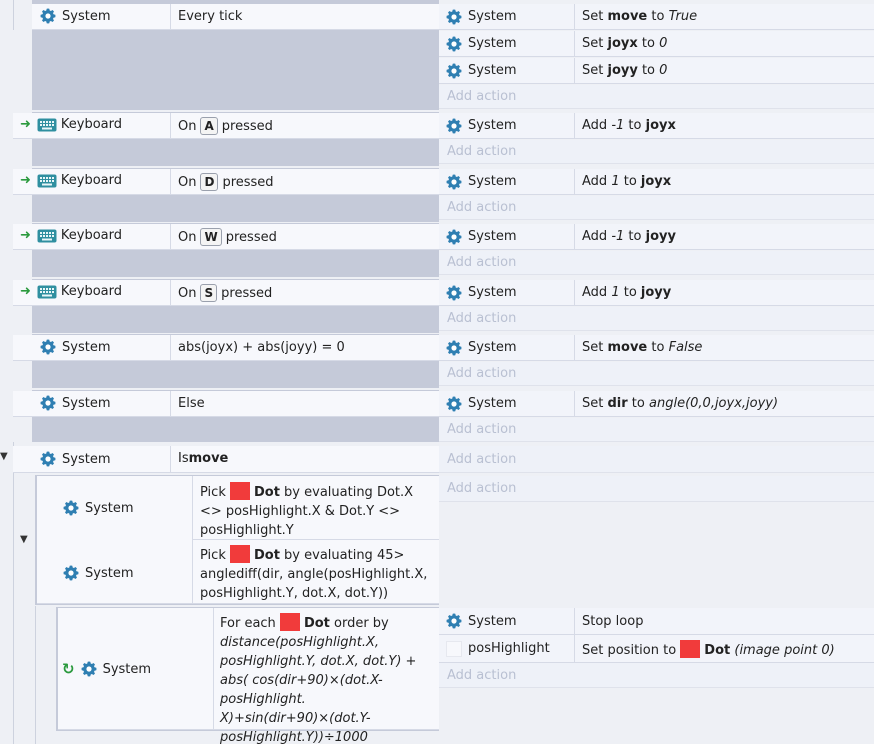  I want to click on action-text: Set joyx to 0, so click(625, 43).